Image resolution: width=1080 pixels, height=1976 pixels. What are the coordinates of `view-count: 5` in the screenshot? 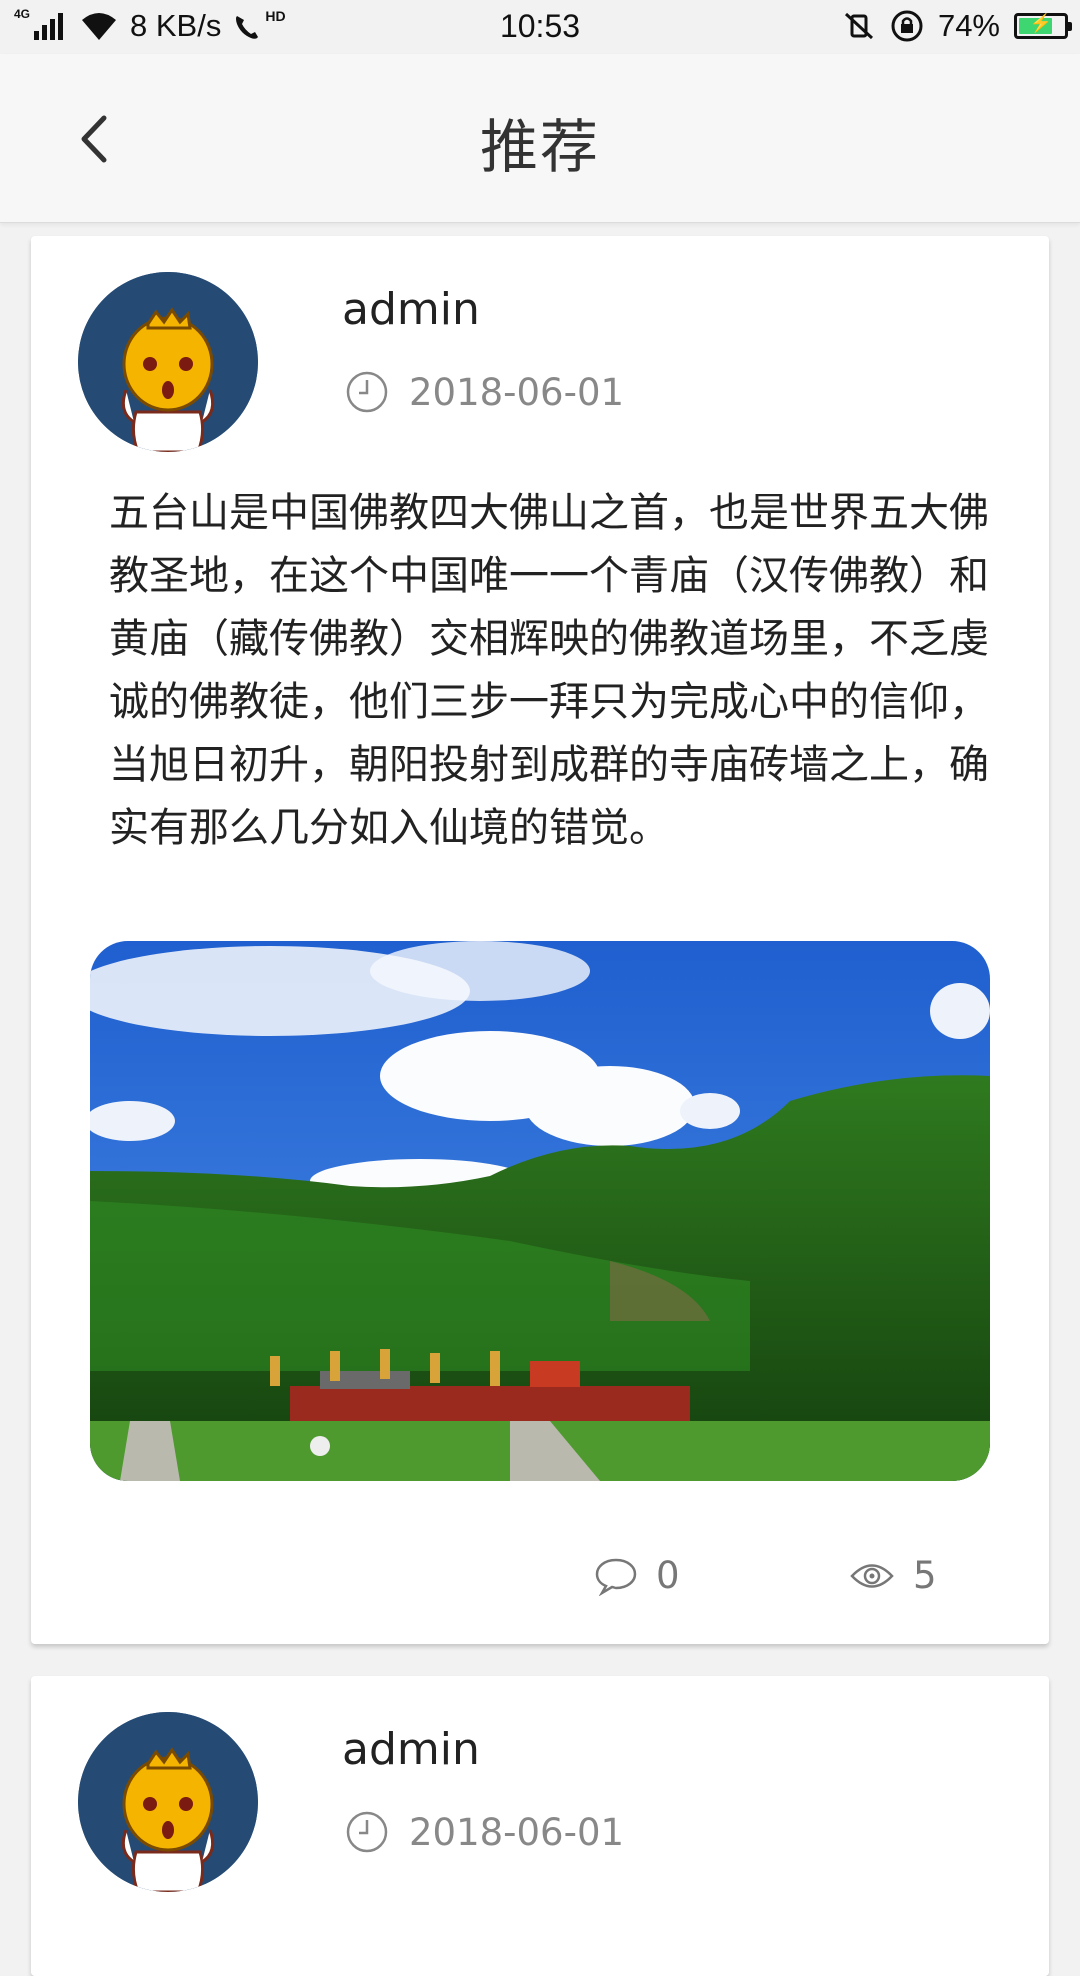 It's located at (925, 1575).